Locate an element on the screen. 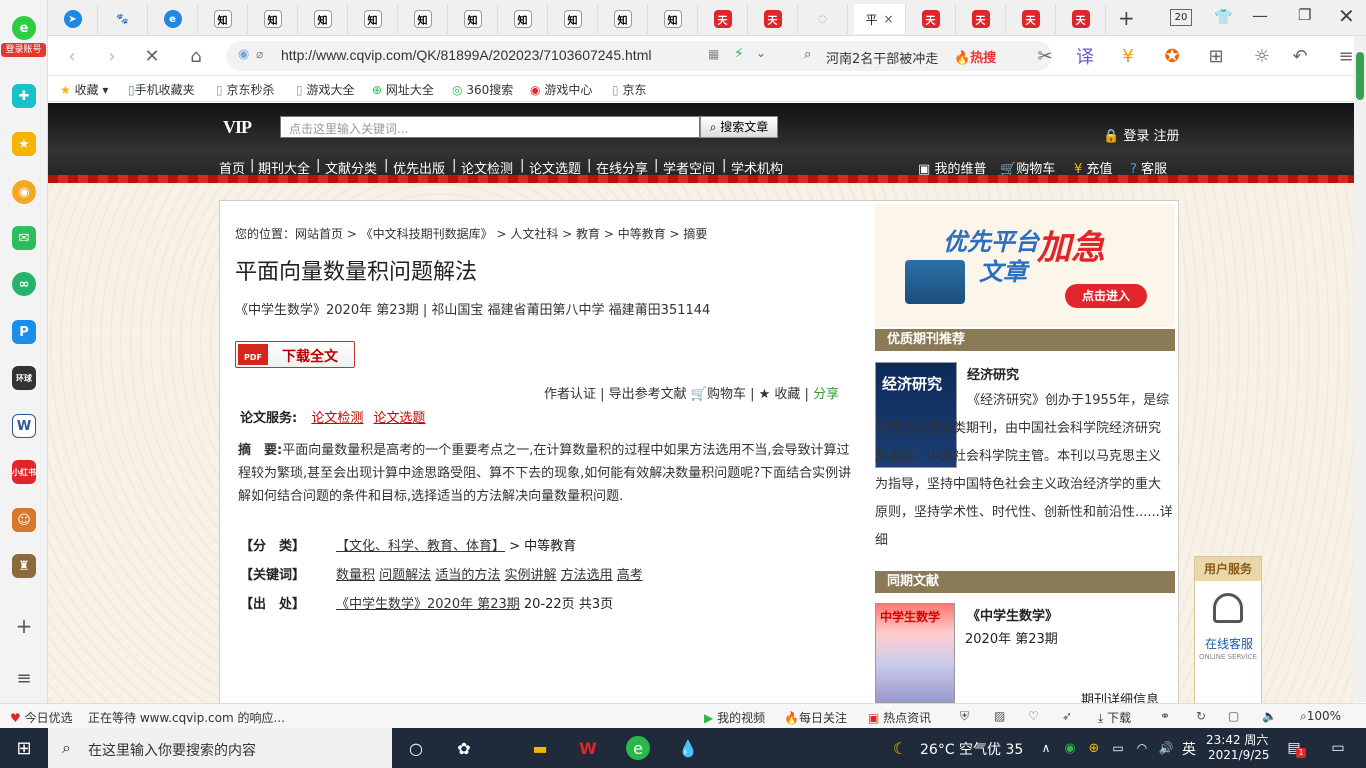  forward-icon: › is located at coordinates (112, 56).